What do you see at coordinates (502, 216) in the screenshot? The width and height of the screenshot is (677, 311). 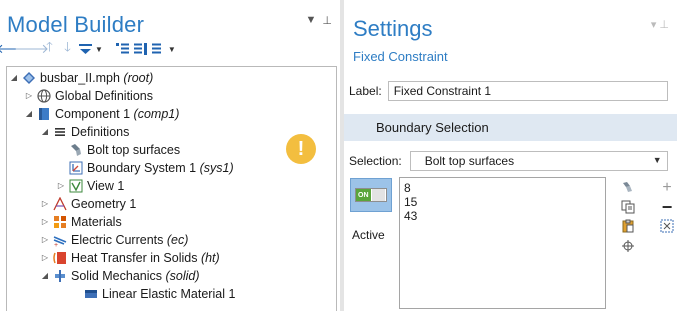 I see `list-item: 43` at bounding box center [502, 216].